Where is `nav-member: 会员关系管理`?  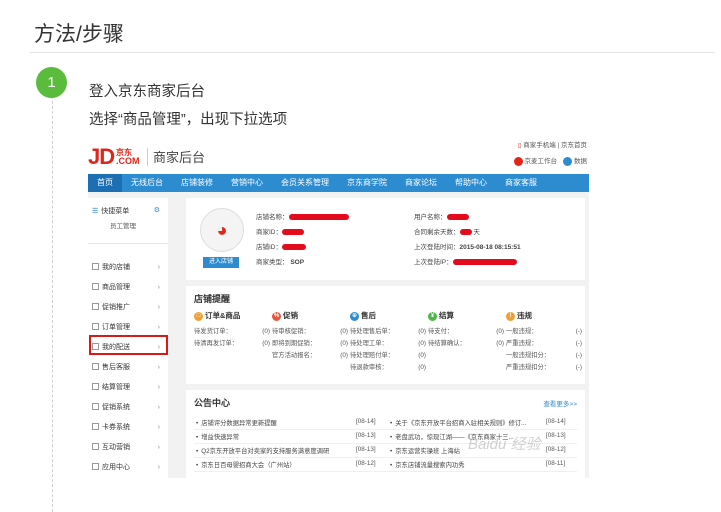
nav-member: 会员关系管理 is located at coordinates (305, 183).